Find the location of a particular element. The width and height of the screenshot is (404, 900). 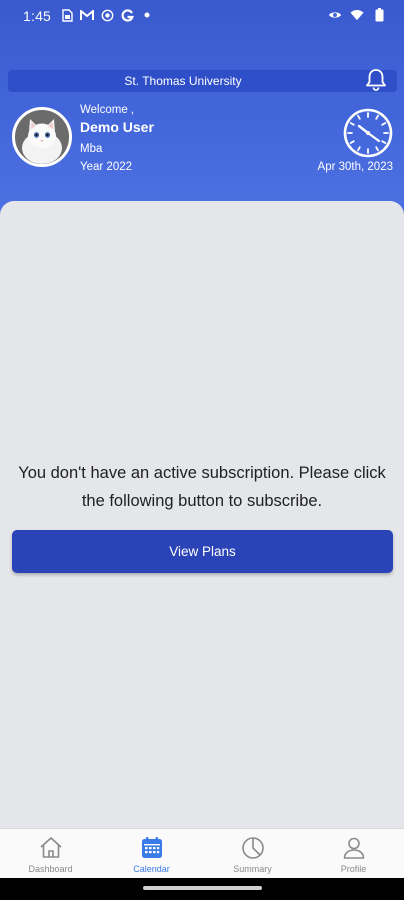

avatar is located at coordinates (42, 137).